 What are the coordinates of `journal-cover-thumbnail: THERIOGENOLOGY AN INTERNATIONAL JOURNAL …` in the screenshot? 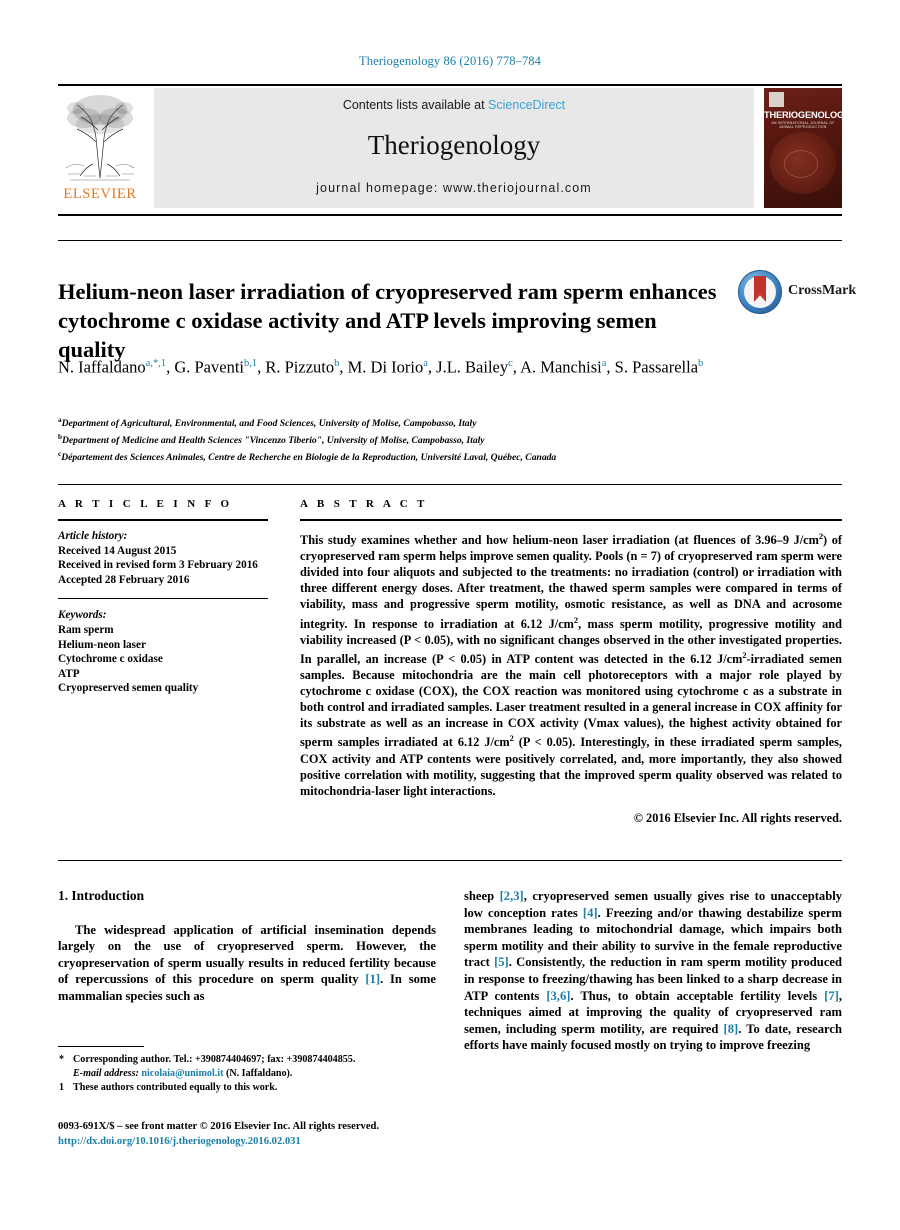 It's located at (803, 148).